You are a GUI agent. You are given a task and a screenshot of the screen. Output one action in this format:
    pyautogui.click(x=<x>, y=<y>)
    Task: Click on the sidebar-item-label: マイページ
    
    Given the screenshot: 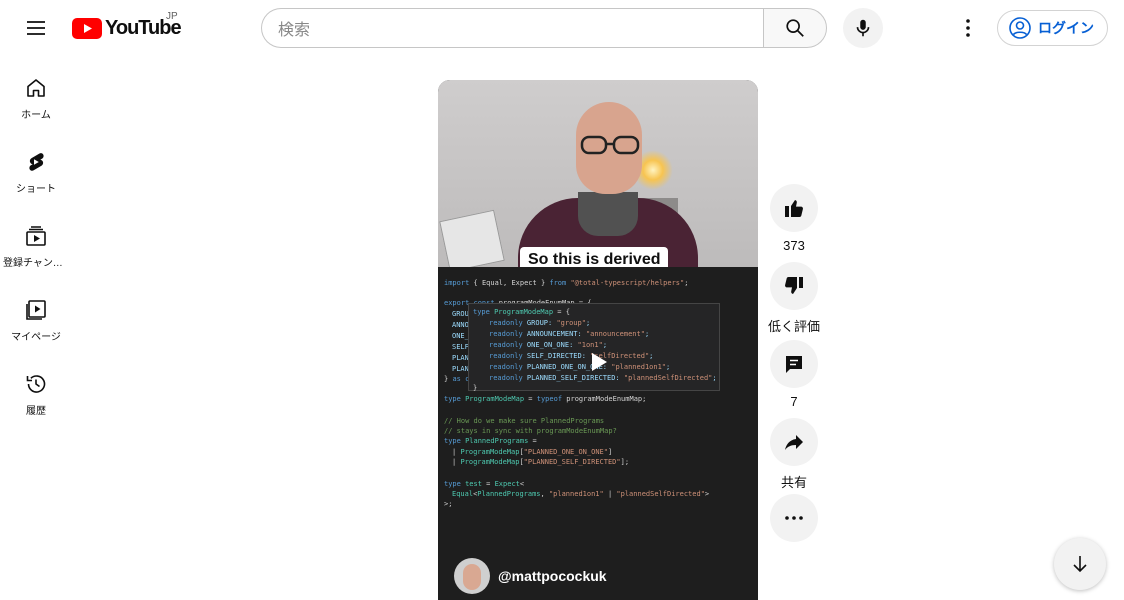 What is the action you would take?
    pyautogui.click(x=36, y=337)
    